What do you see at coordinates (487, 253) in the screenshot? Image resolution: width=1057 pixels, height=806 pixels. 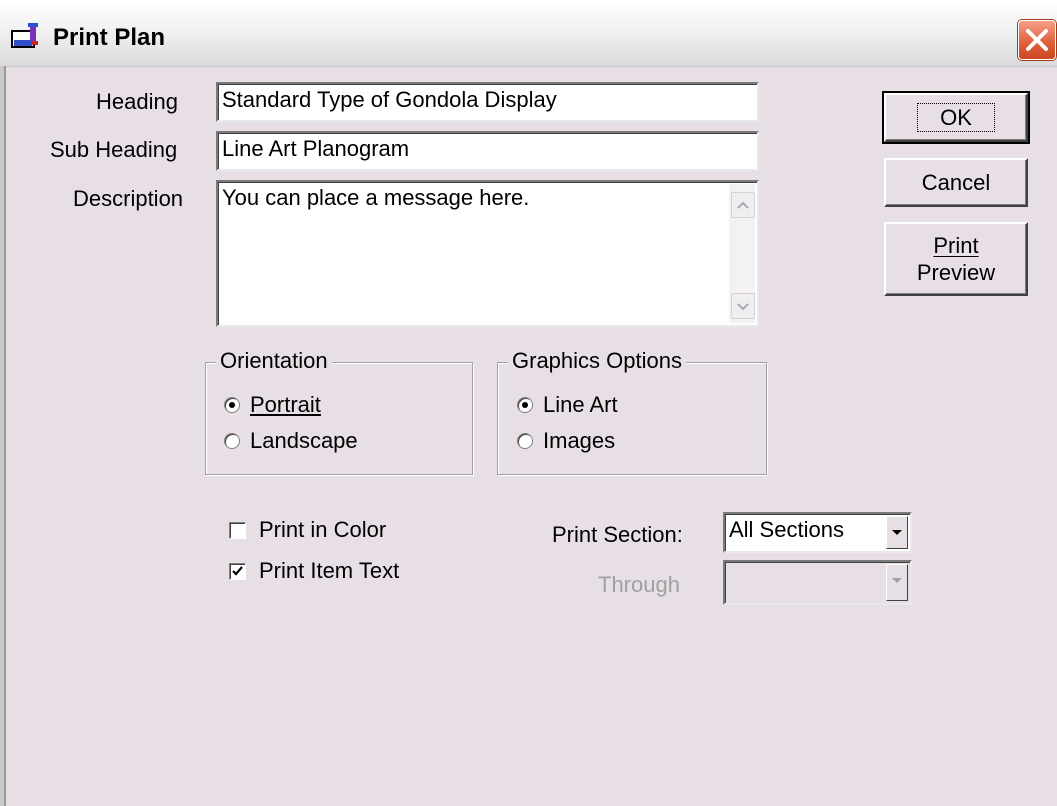 I see `description-textarea: You can place a message here.` at bounding box center [487, 253].